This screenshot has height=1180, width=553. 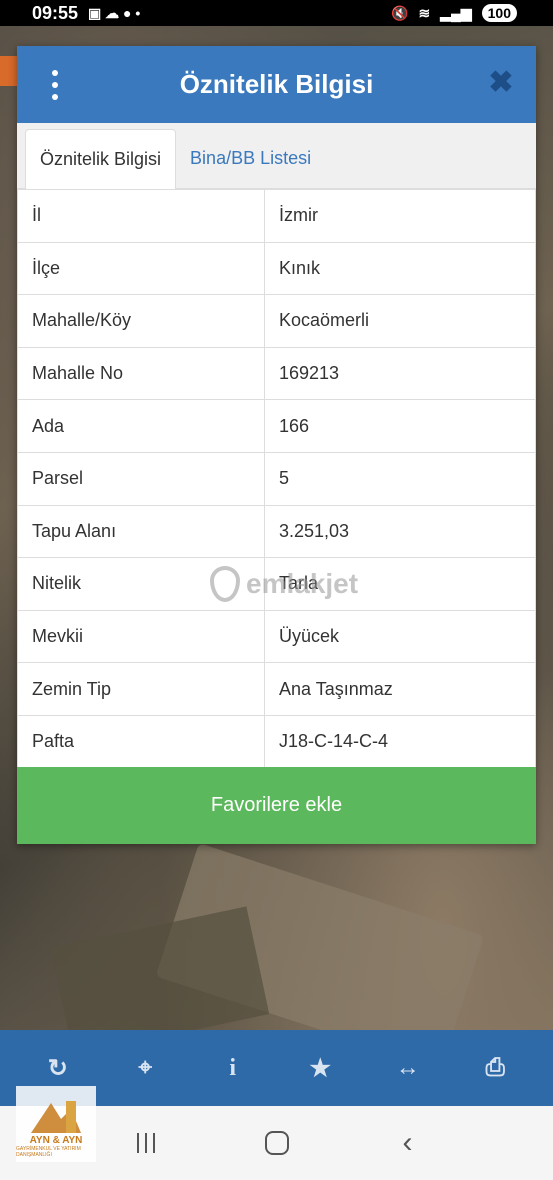 I want to click on wifi-icon: ≋, so click(x=424, y=12).